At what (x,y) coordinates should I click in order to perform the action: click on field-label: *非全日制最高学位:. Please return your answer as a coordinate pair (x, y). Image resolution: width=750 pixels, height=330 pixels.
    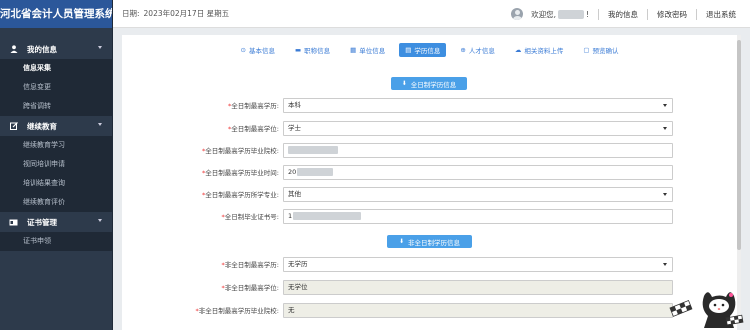
    Looking at the image, I should click on (250, 288).